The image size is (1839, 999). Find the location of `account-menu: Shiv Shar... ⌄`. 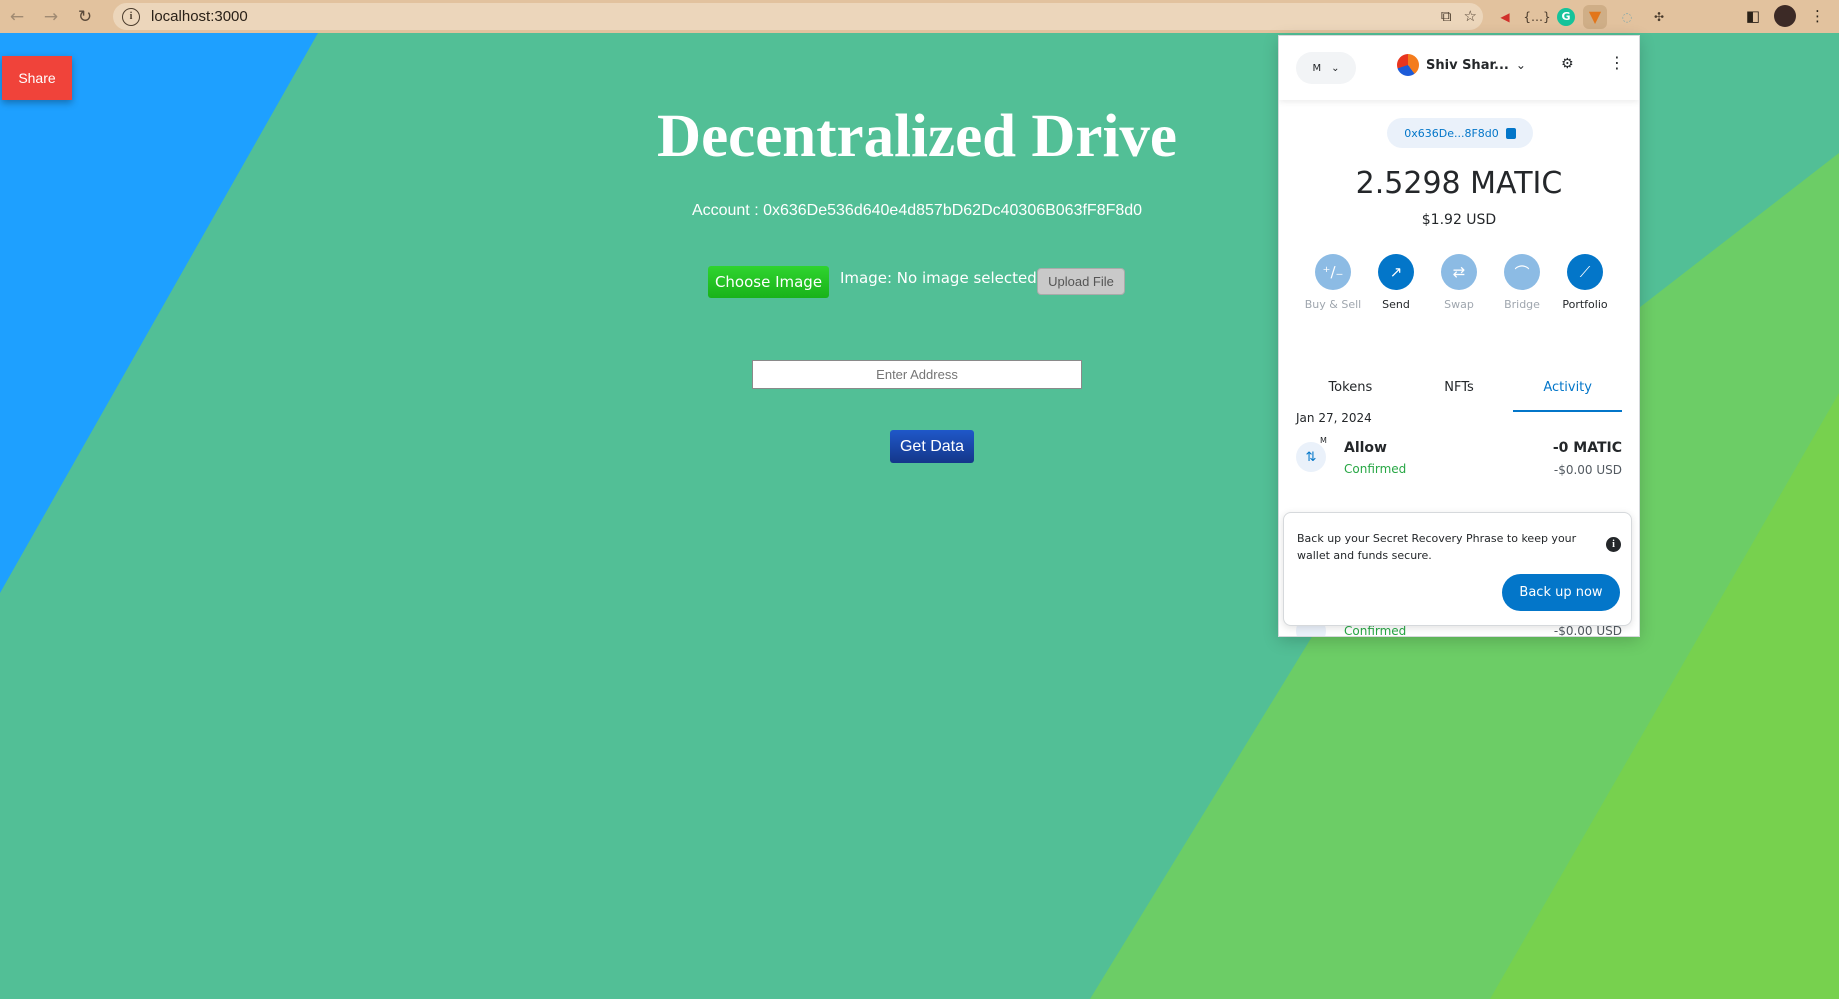

account-menu: Shiv Shar... ⌄ is located at coordinates (1461, 65).